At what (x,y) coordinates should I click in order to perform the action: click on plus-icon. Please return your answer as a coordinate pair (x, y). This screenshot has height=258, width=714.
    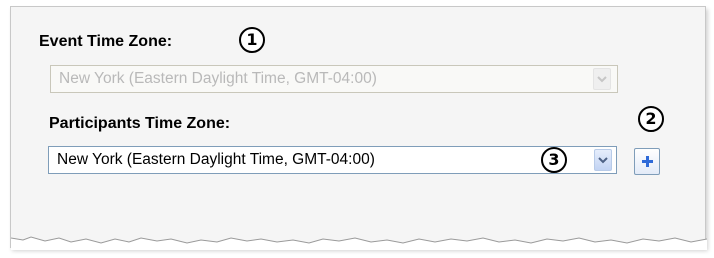
    Looking at the image, I should click on (647, 161).